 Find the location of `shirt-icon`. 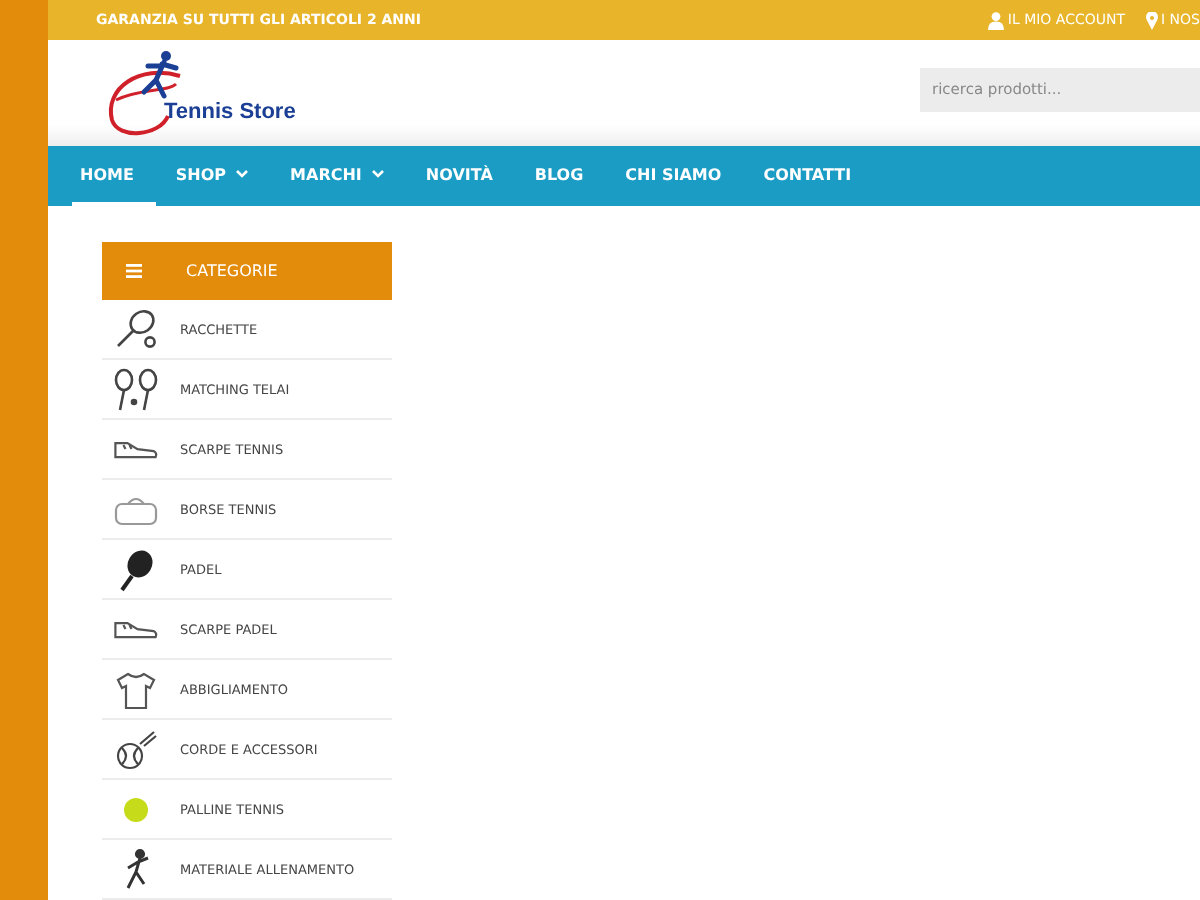

shirt-icon is located at coordinates (136, 689).